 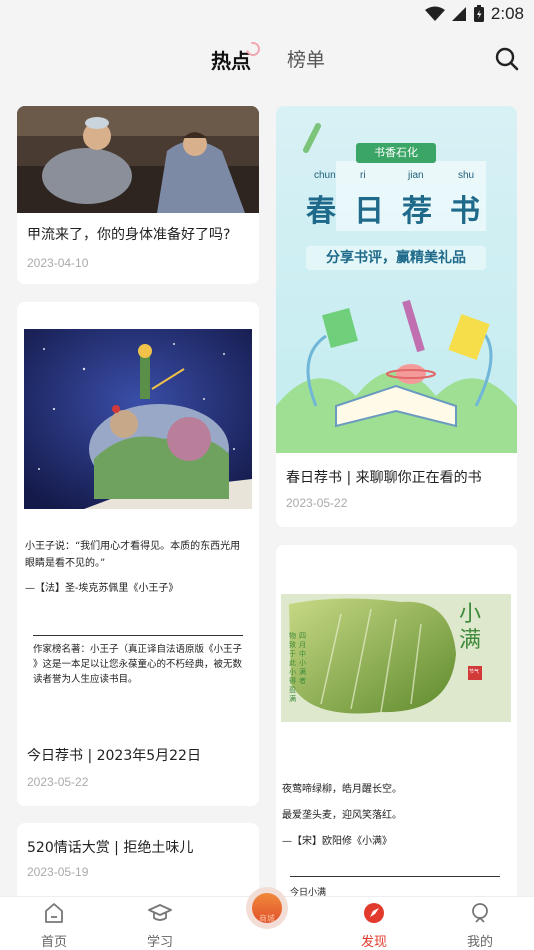 What do you see at coordinates (396, 153) in the screenshot?
I see `poster-badge: 书香石化` at bounding box center [396, 153].